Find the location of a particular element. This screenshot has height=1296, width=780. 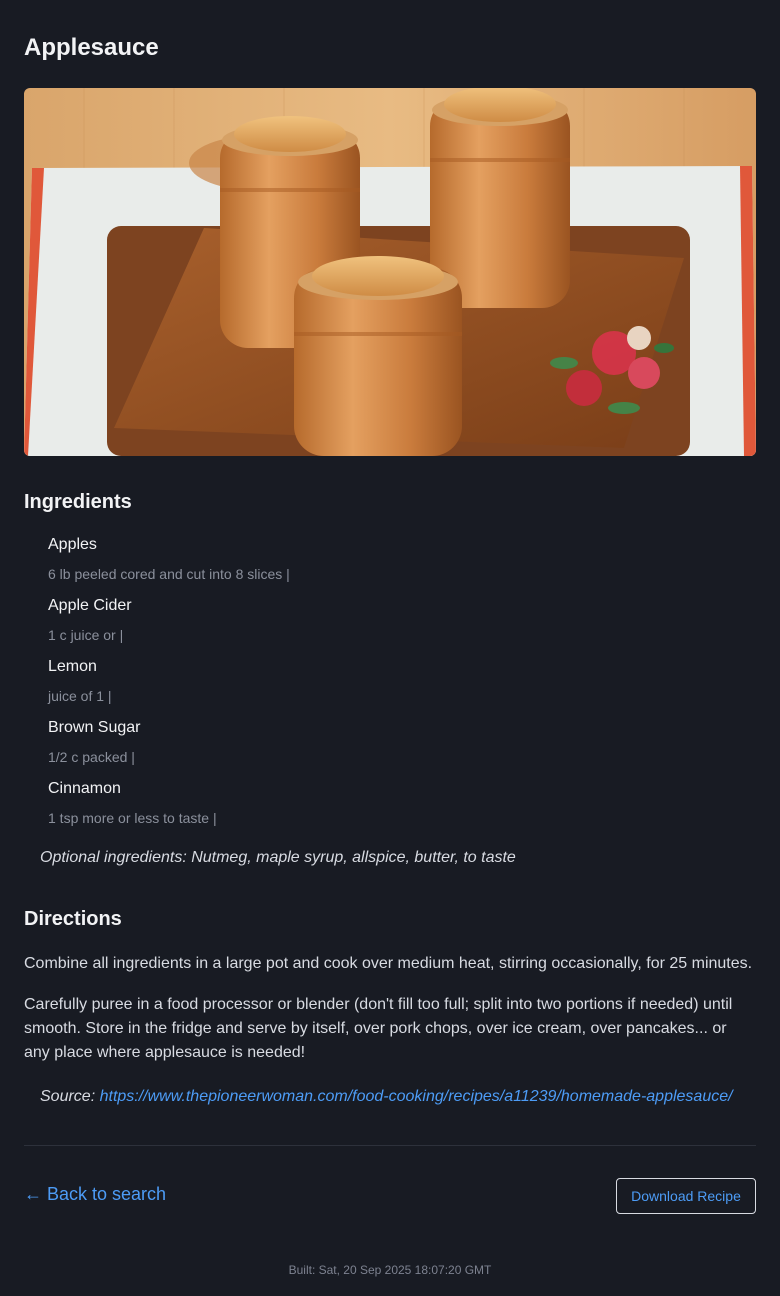

download-recipe-button: Download Recipe is located at coordinates (686, 1196).